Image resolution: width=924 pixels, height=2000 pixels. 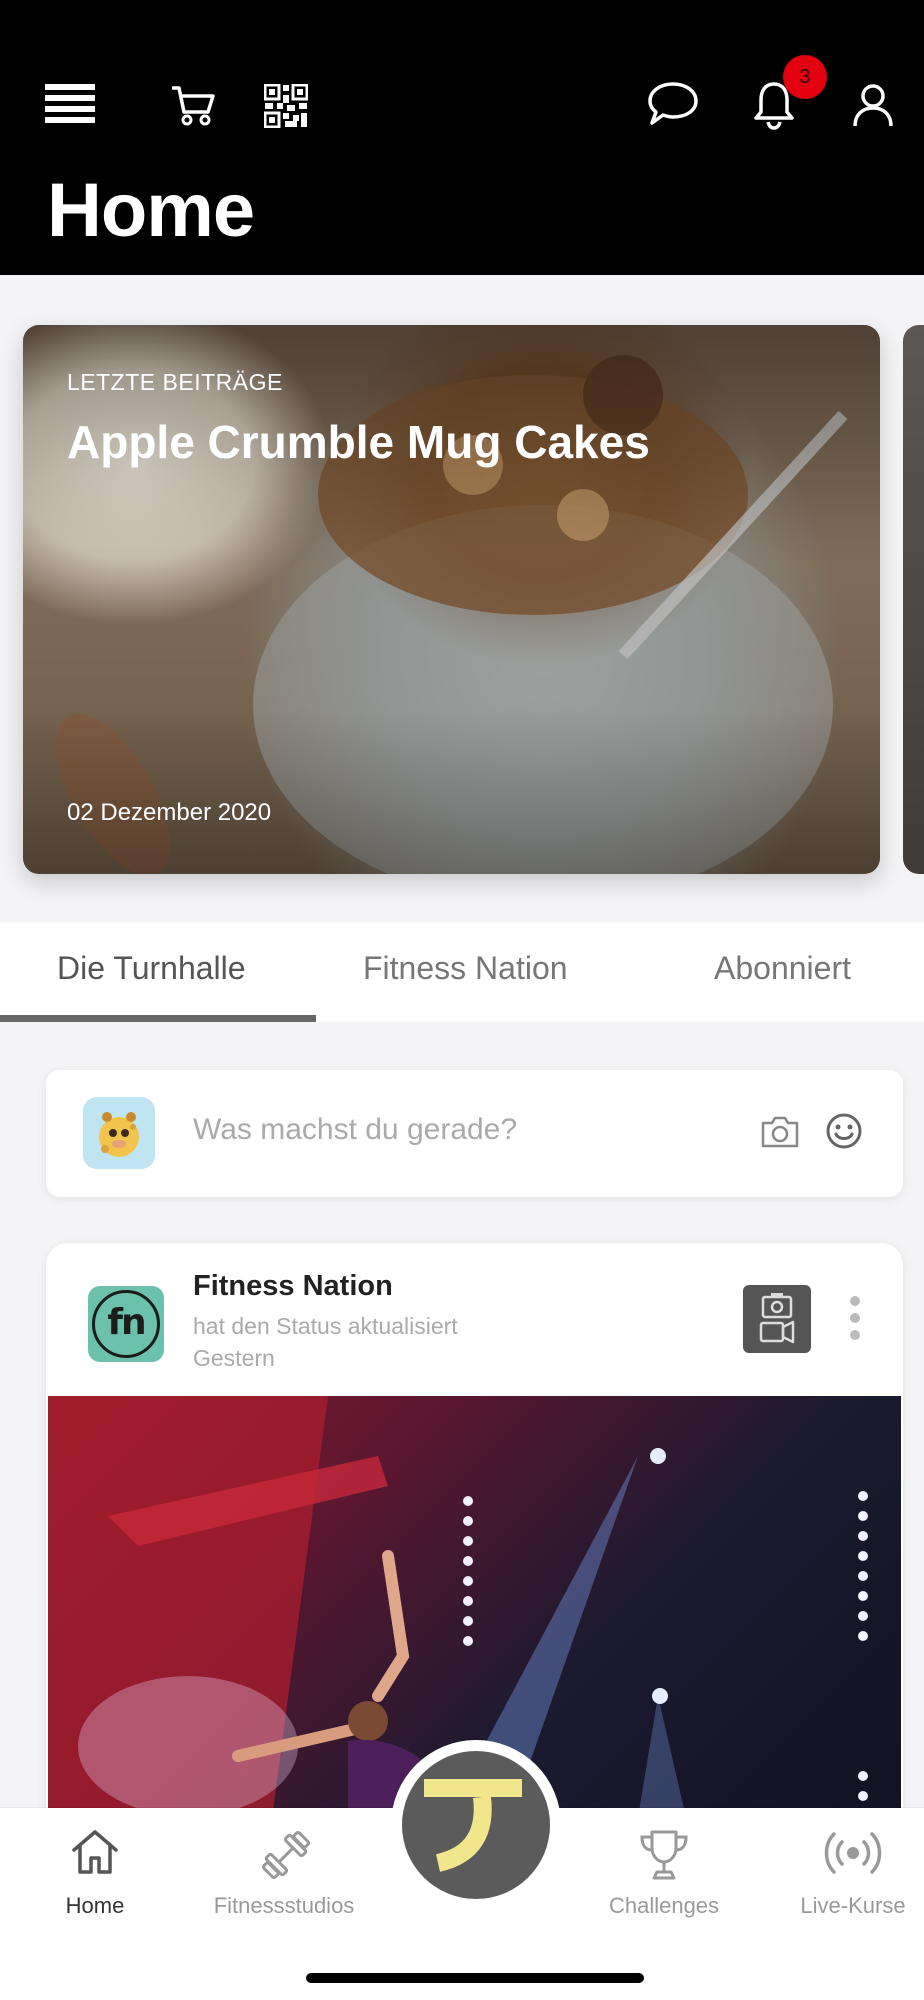 I want to click on home-icon, so click(x=95, y=1852).